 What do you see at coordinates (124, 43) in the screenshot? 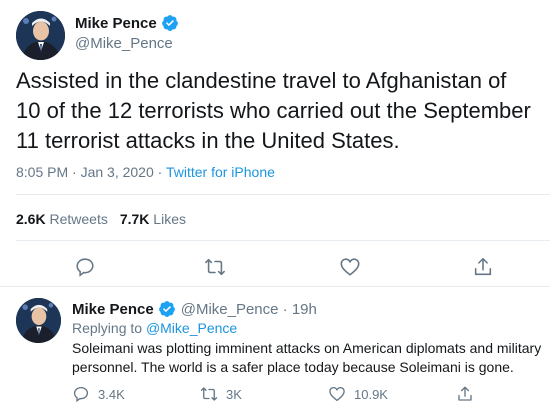
I see `author-handle: @Mike_Pence` at bounding box center [124, 43].